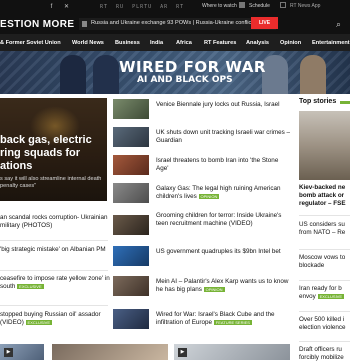  I want to click on promo-banner: WIRED FOR WAR AI AND BLACK OPS, so click(175, 72).